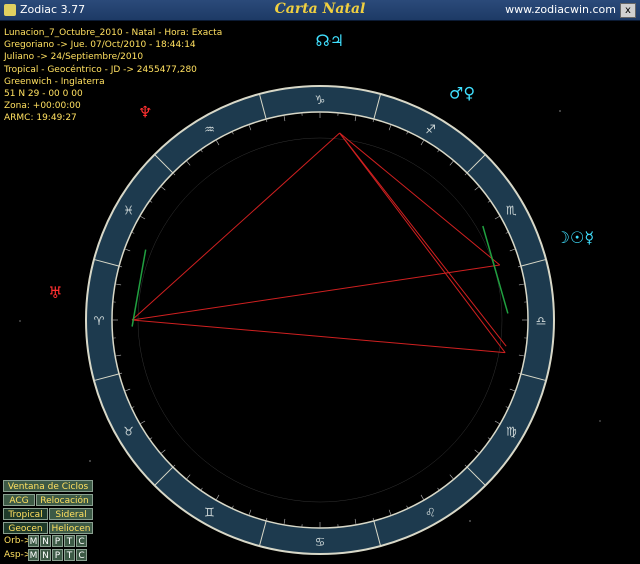 The image size is (640, 564). I want to click on orb-n-toggle: N, so click(45, 541).